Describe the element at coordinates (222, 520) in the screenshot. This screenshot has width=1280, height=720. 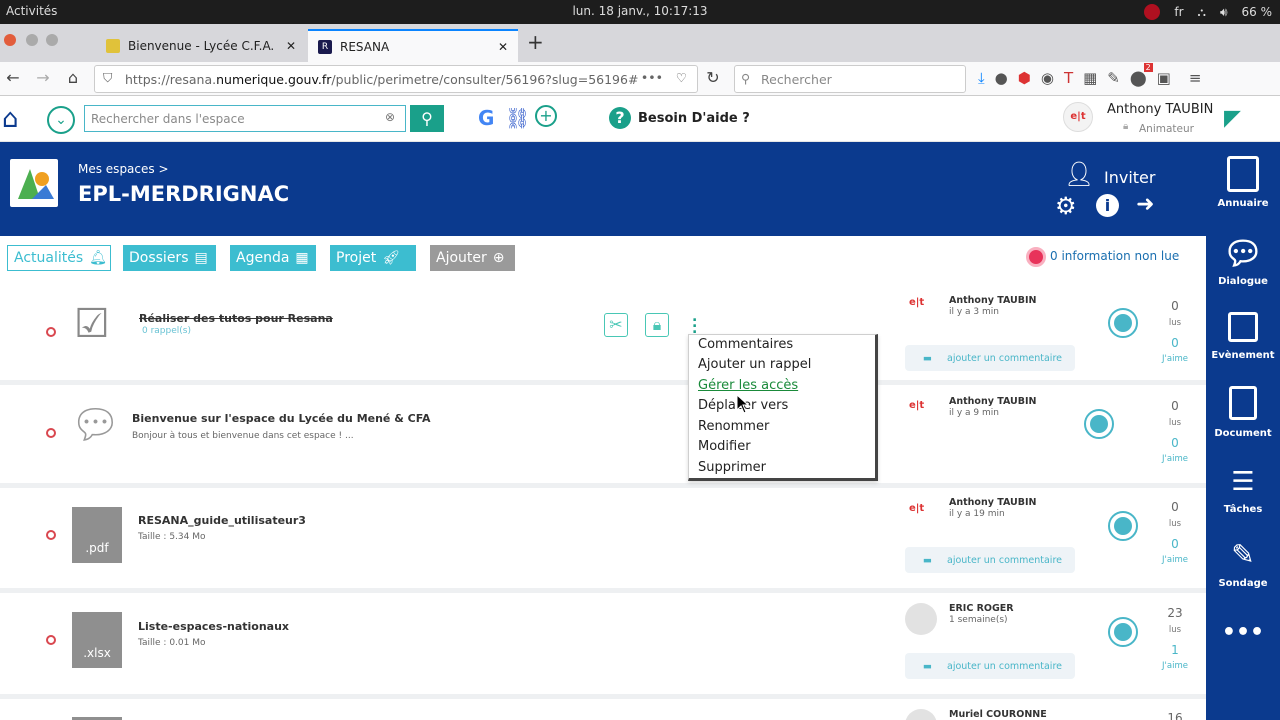
I see `item-title: RESANA_guide_utilisateur3` at that location.